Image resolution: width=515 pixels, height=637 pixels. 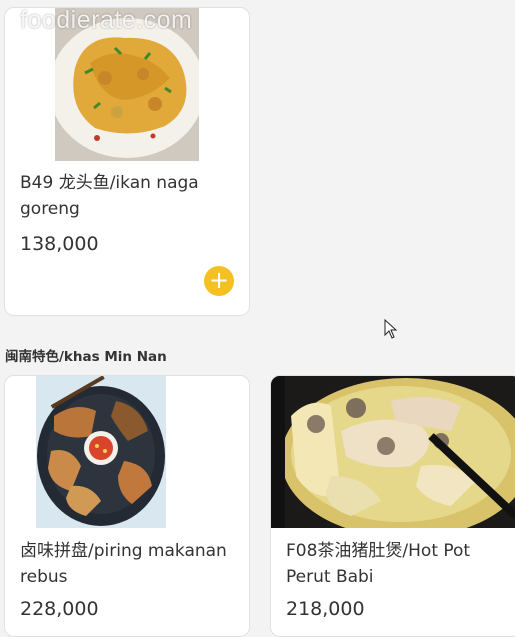 What do you see at coordinates (86, 357) in the screenshot?
I see `section-title: 闽南特色/khas Min Nan` at bounding box center [86, 357].